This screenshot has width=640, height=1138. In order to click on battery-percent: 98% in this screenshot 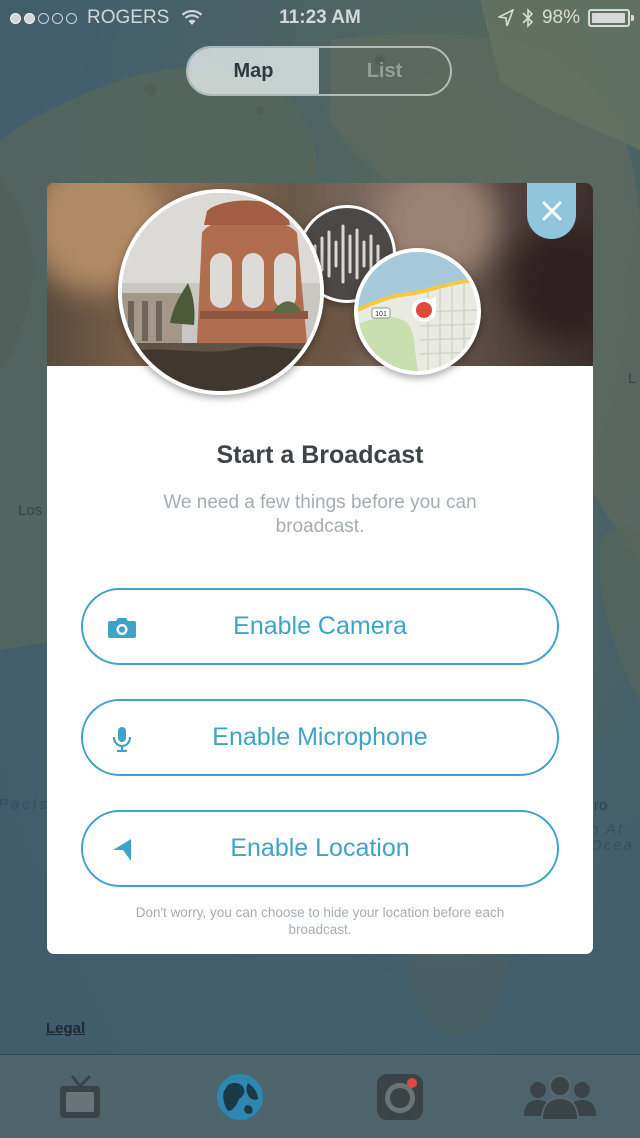, I will do `click(560, 17)`.